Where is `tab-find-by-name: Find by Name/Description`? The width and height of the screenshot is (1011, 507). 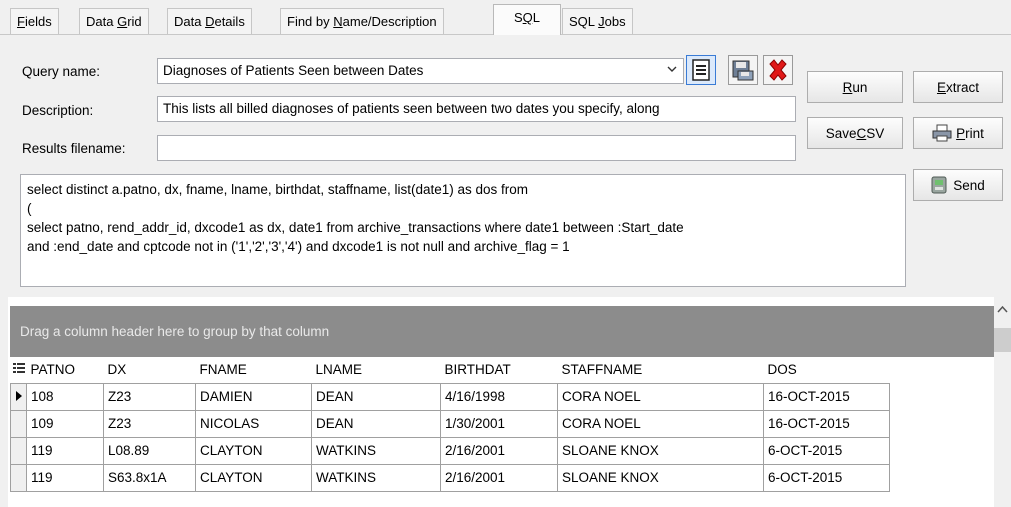
tab-find-by-name: Find by Name/Description is located at coordinates (362, 21).